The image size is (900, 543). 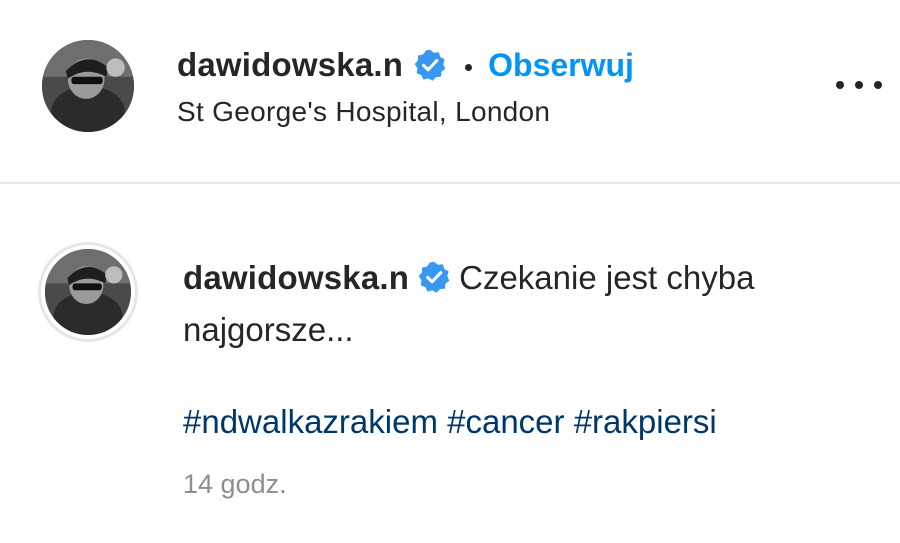 What do you see at coordinates (497, 112) in the screenshot?
I see `post-location: St George's Hospital, London` at bounding box center [497, 112].